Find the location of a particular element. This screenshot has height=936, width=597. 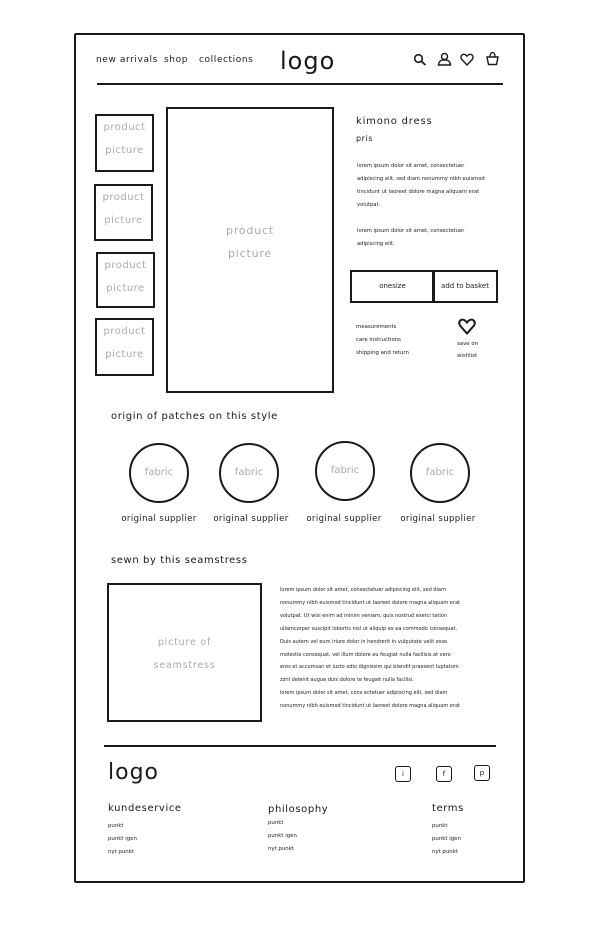

care-instructions-link: care instructions is located at coordinates (382, 340).